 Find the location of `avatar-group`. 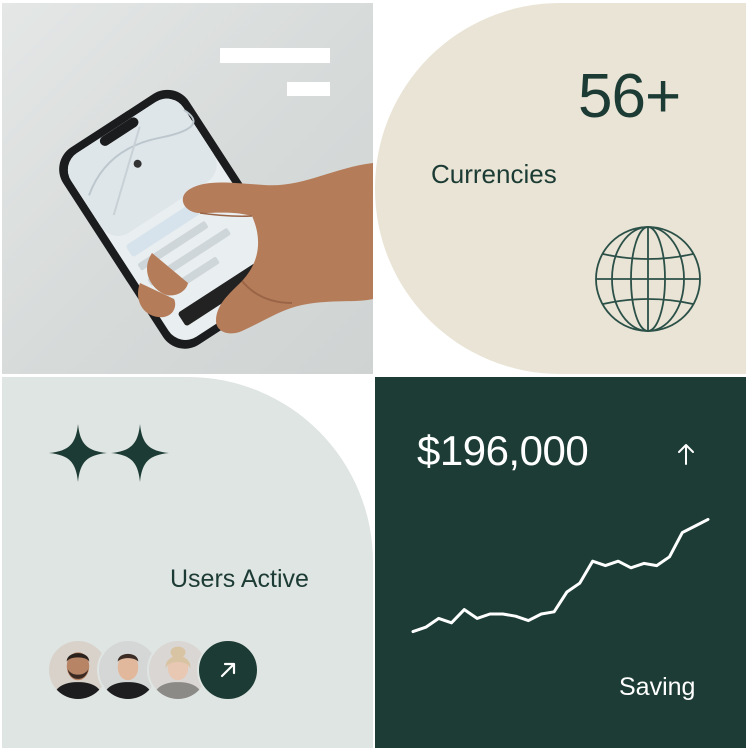

avatar-group is located at coordinates (157, 671).